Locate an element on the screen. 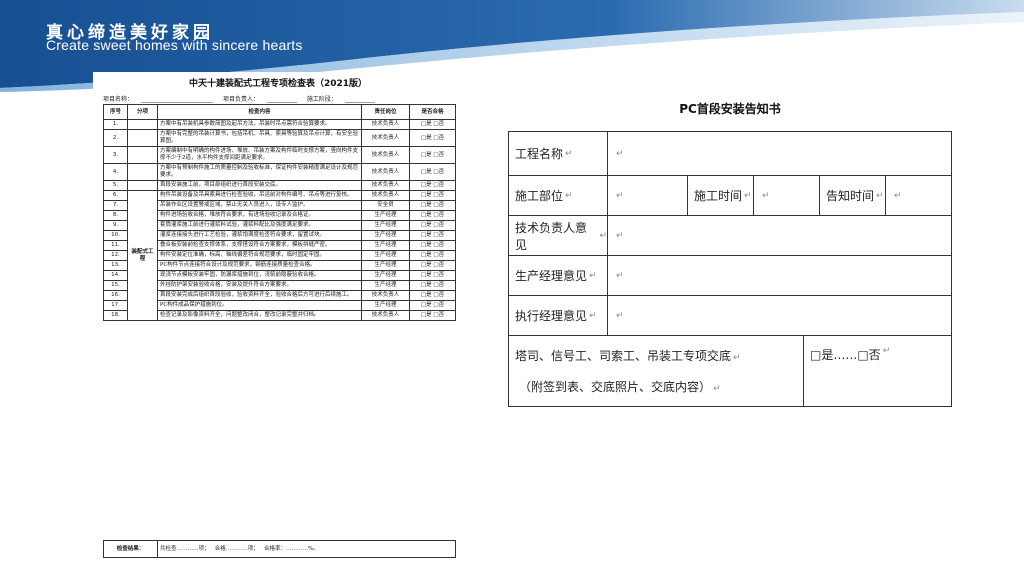  row-content: 方案中有吊装机具参数简图及起吊方法，吊装时吊点需符合验算要求。 is located at coordinates (259, 124).